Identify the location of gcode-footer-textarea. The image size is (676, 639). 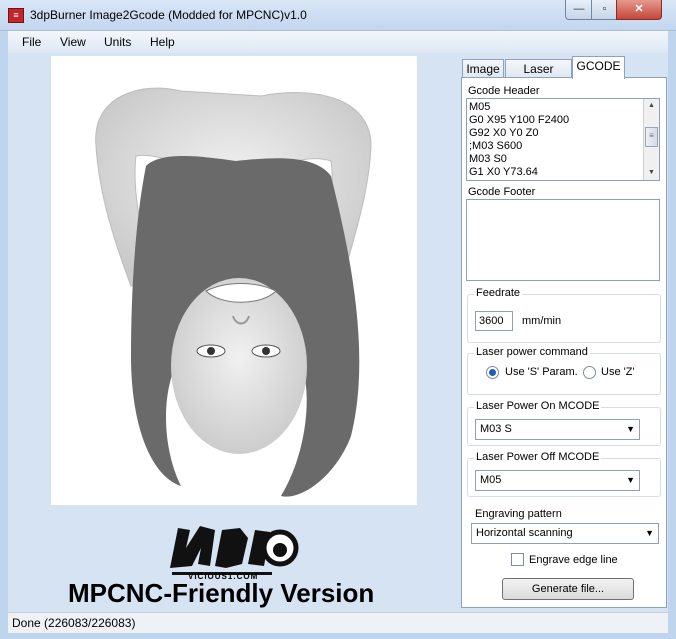
(563, 240).